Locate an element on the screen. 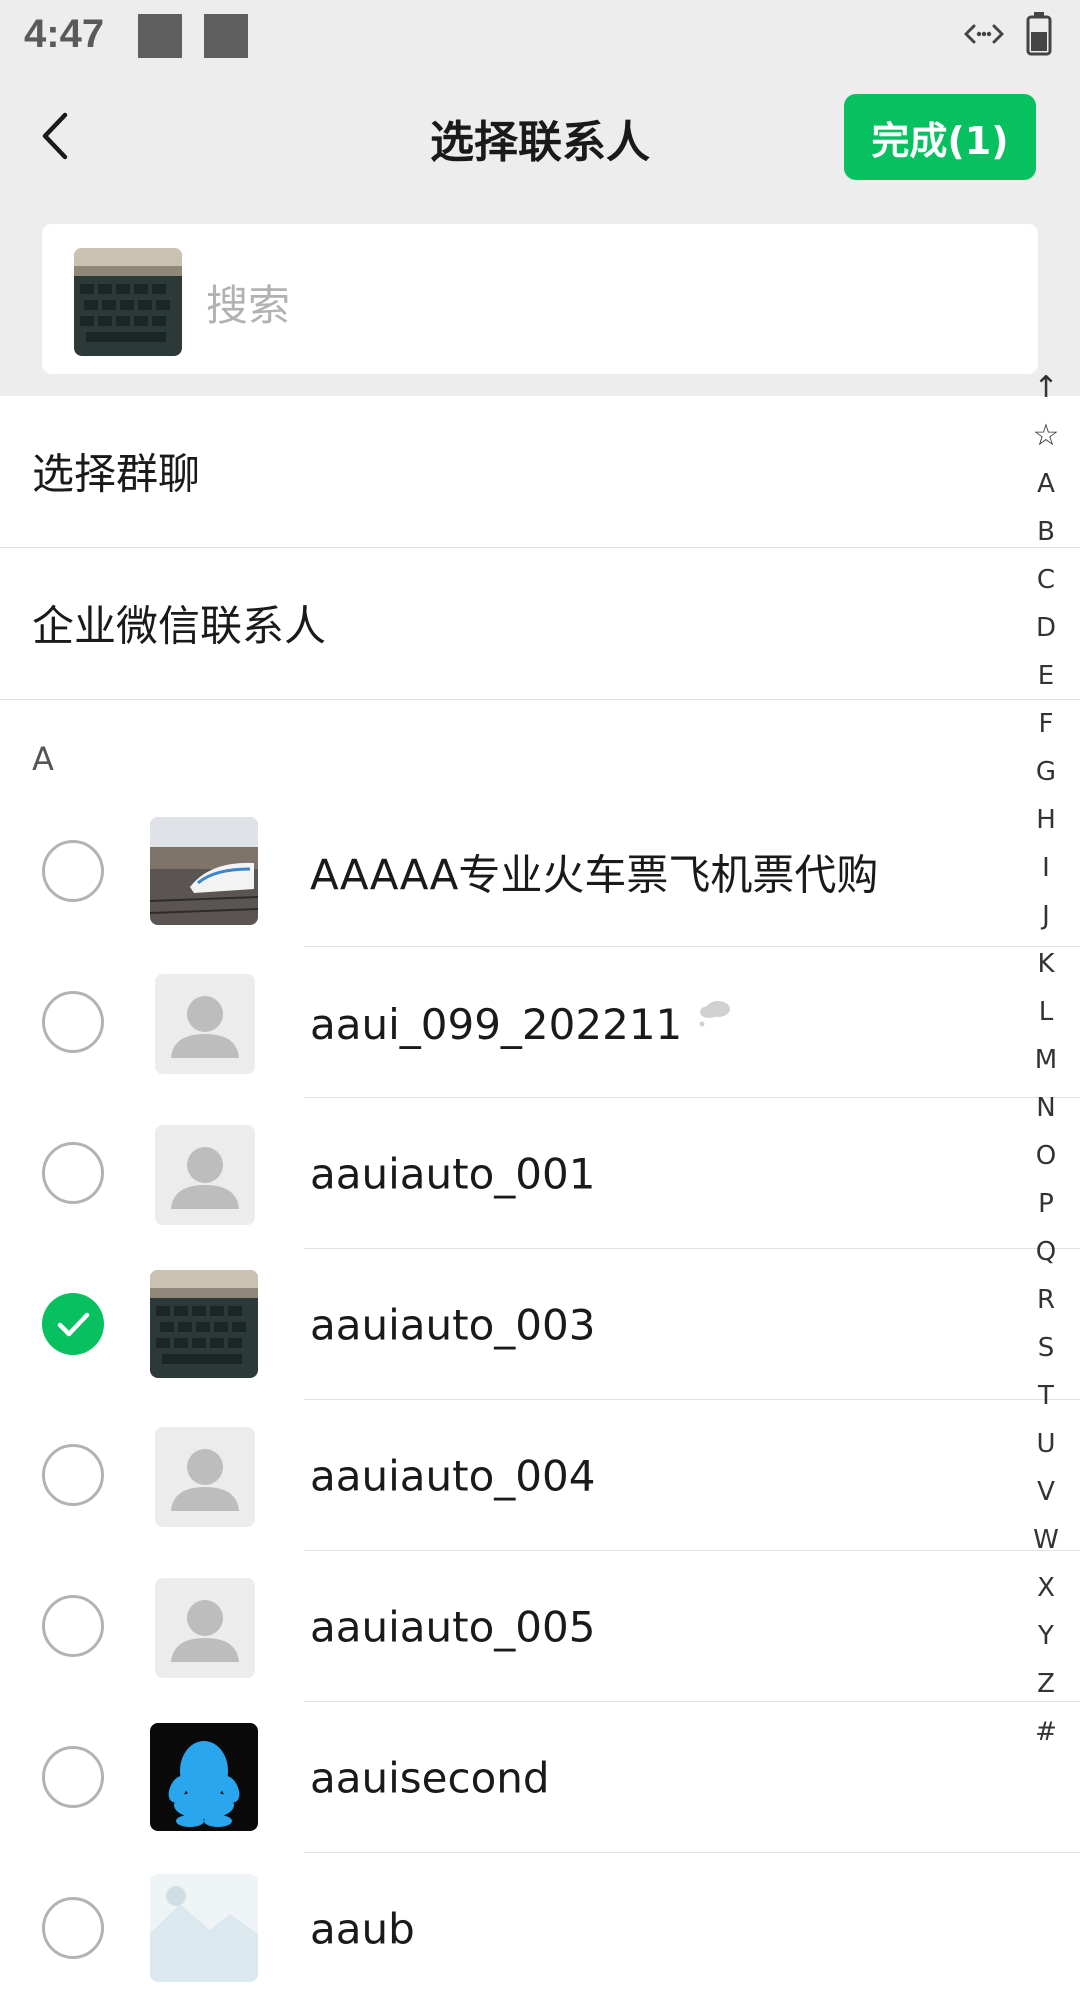 The width and height of the screenshot is (1080, 2004). contact-row: aauiauto_001 is located at coordinates (540, 1173).